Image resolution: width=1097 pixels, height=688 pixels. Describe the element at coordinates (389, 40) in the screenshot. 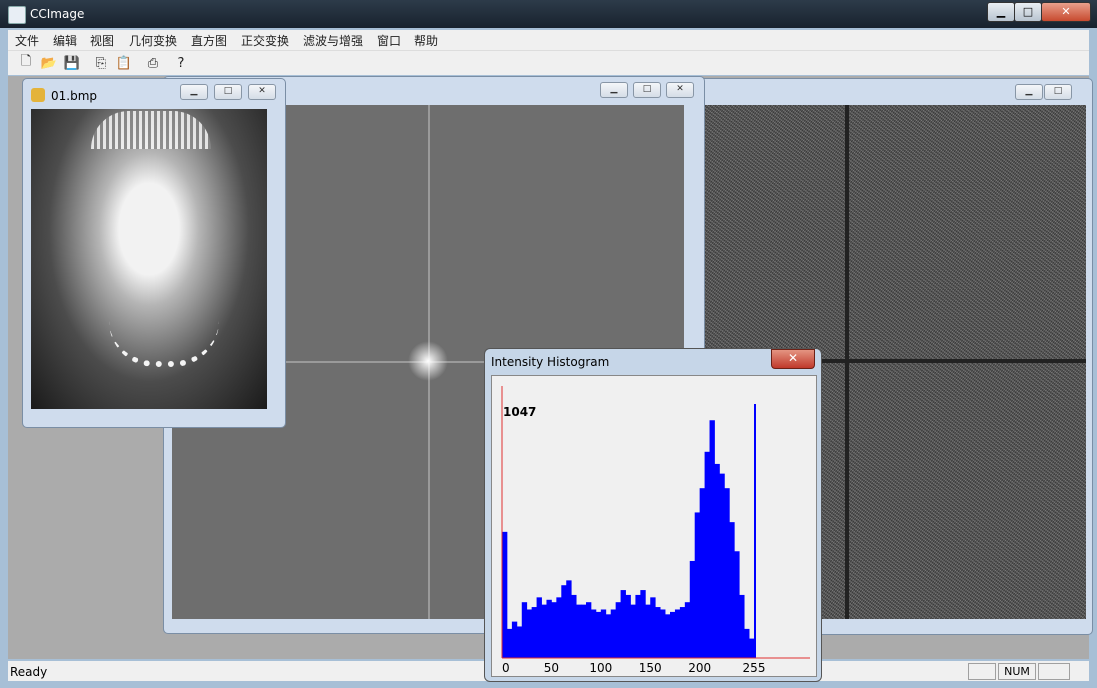

I see `menu-window: 窗口` at that location.